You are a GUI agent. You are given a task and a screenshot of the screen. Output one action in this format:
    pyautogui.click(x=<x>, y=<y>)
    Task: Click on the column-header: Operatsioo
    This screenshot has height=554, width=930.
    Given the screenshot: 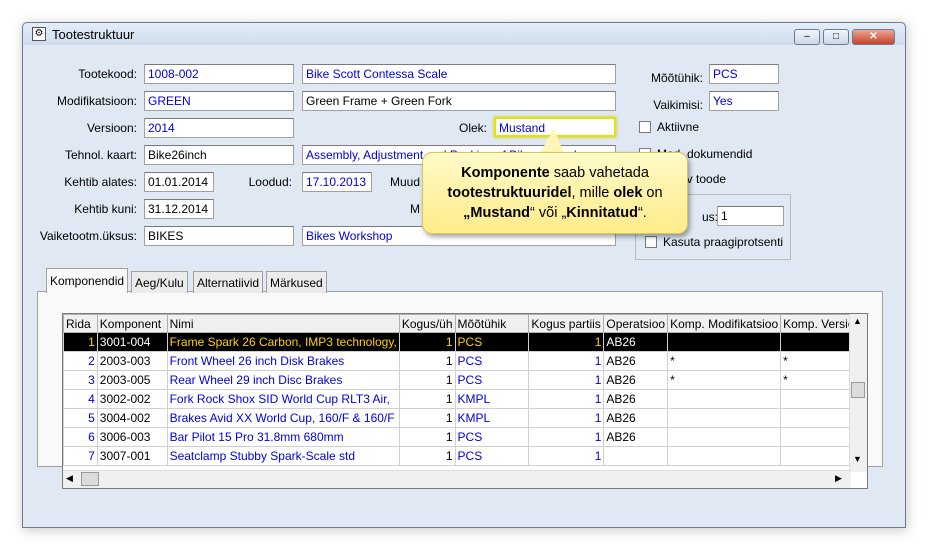 What is the action you would take?
    pyautogui.click(x=636, y=323)
    